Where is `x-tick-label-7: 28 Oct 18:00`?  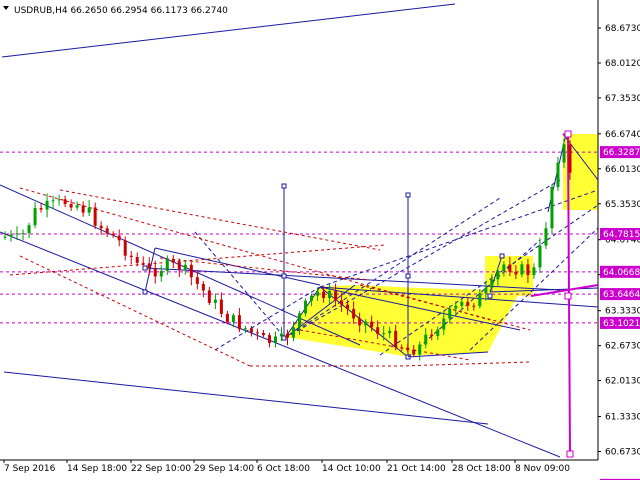 x-tick-label-7: 28 Oct 18:00 is located at coordinates (481, 469).